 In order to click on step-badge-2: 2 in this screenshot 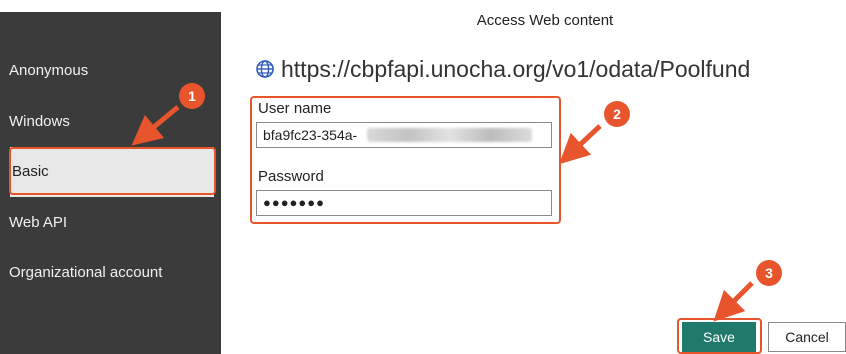, I will do `click(617, 114)`.